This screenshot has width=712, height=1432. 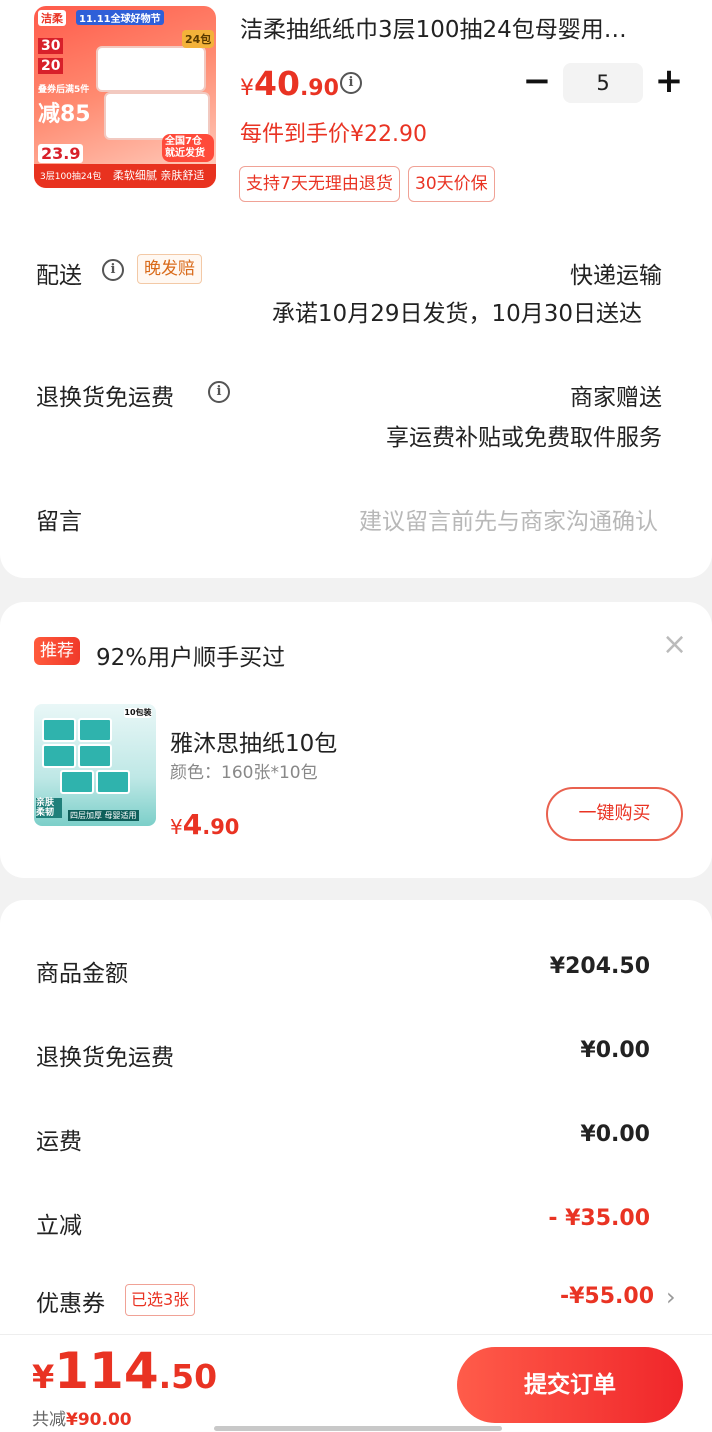 What do you see at coordinates (52, 18) in the screenshot?
I see `thumb-brand: 洁柔` at bounding box center [52, 18].